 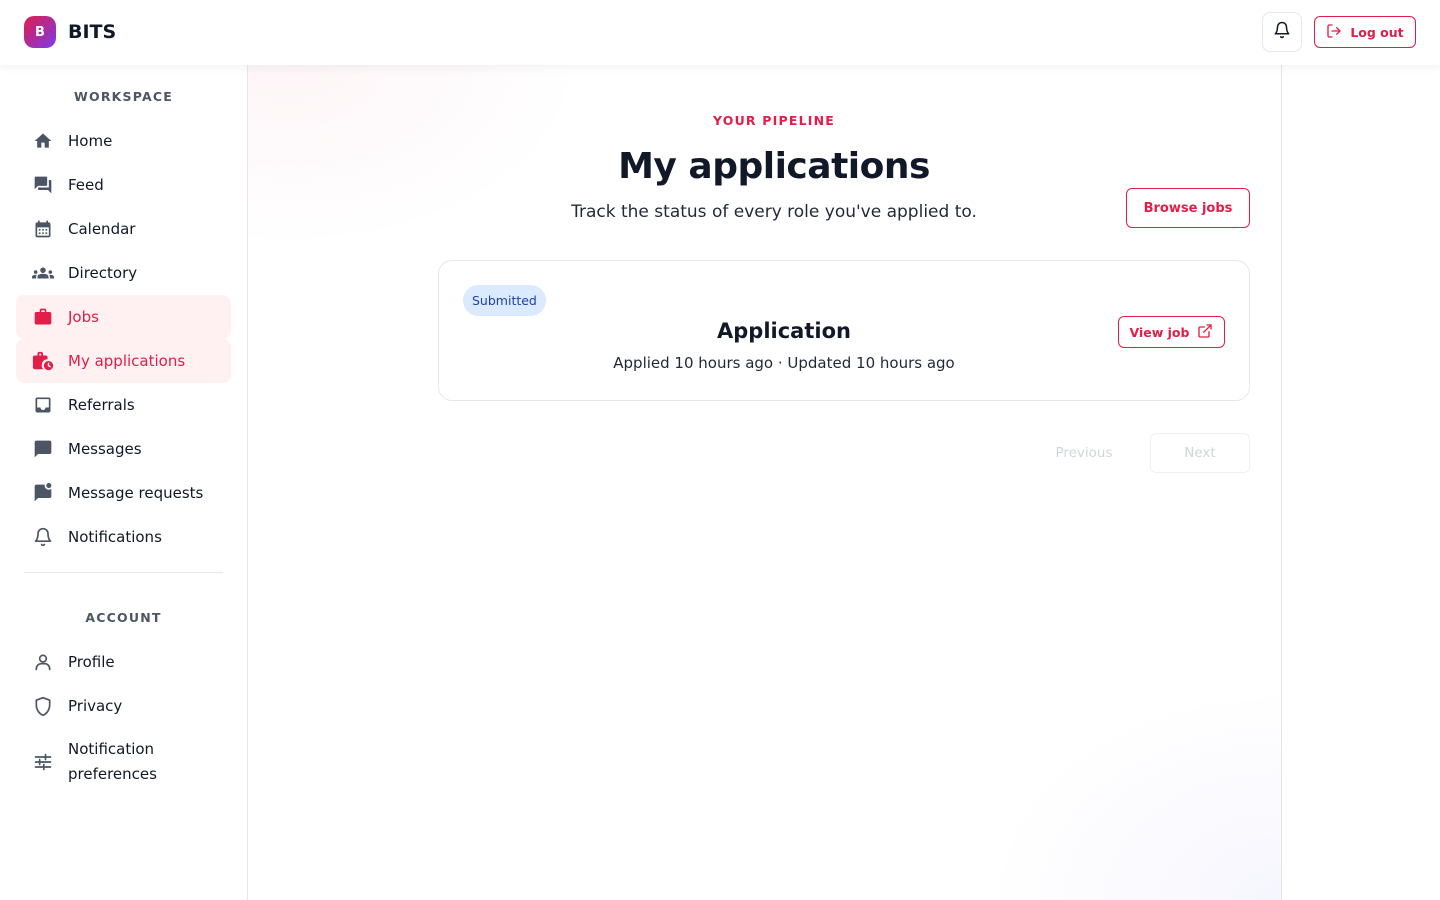 I want to click on sidebar-item-message-requests: Message requests, so click(x=123, y=493).